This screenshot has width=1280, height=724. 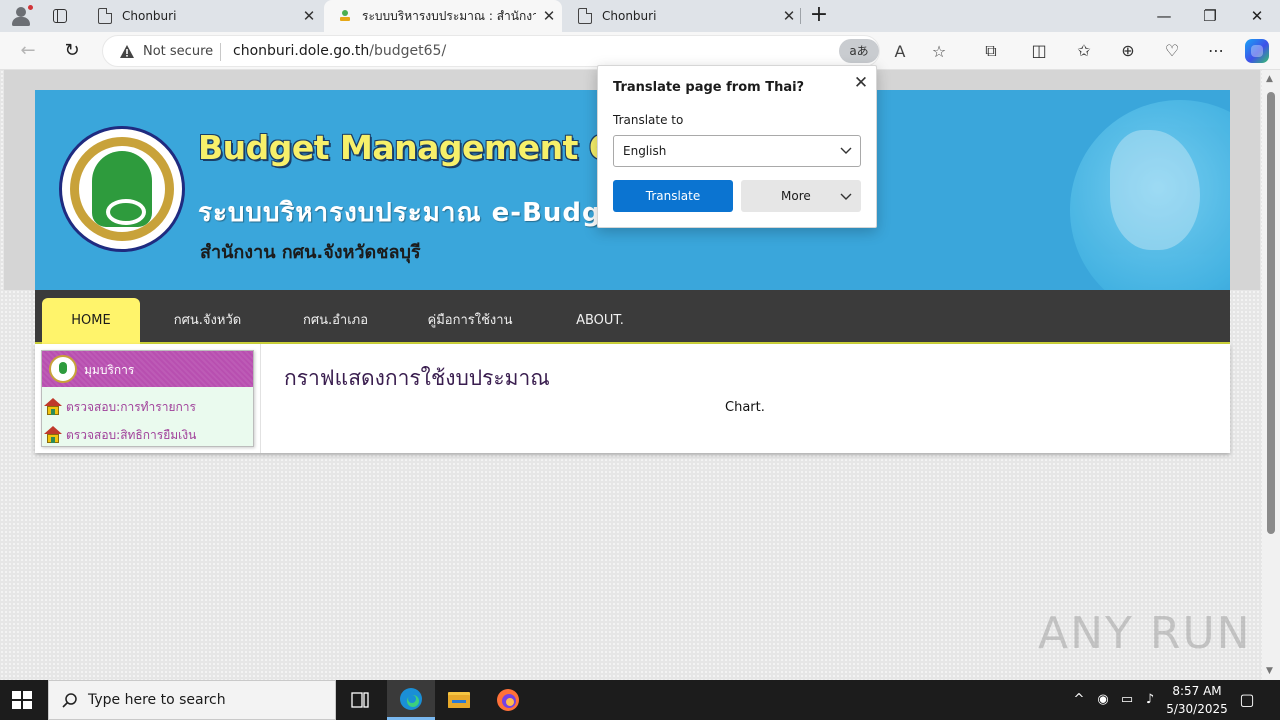 What do you see at coordinates (28, 51) in the screenshot?
I see `back-arrow-icon: ←` at bounding box center [28, 51].